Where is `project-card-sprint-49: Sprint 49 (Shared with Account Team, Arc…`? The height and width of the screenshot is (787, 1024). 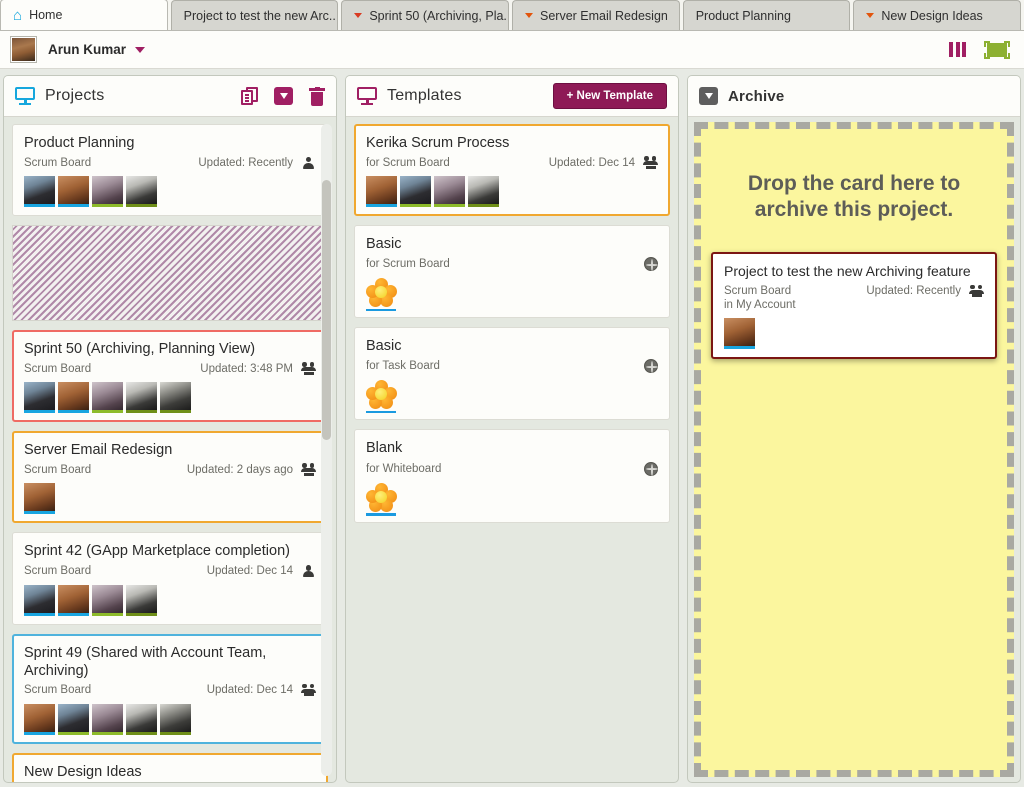 project-card-sprint-49: Sprint 49 (Shared with Account Team, Arc… is located at coordinates (170, 688).